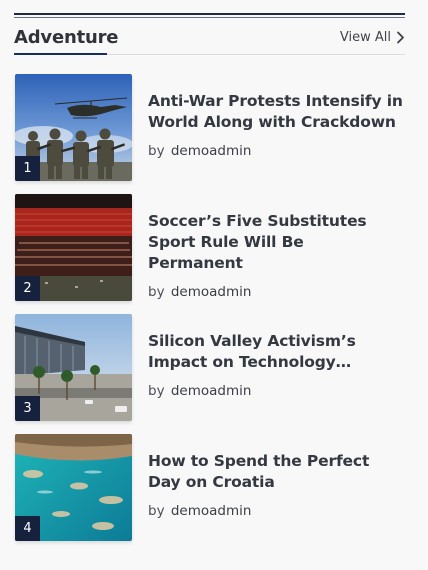  What do you see at coordinates (365, 37) in the screenshot?
I see `view-all-label: View All` at bounding box center [365, 37].